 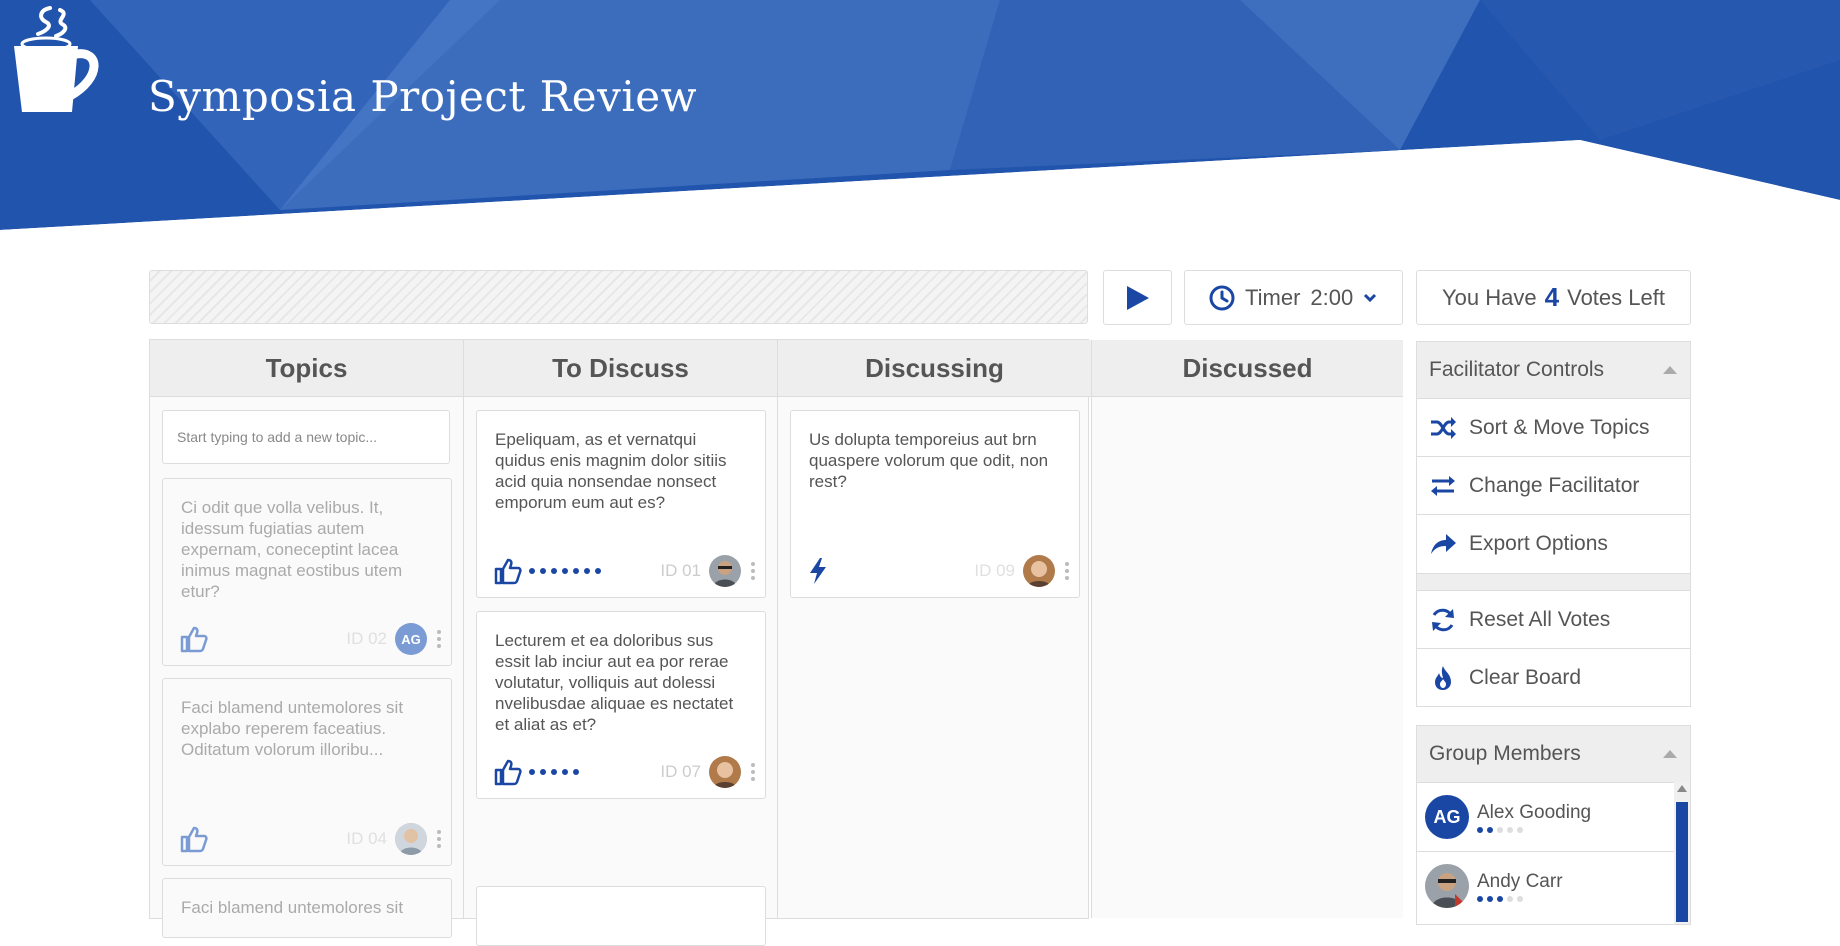 I want to click on card-text: Faci blamend untemolores sit, so click(x=292, y=907).